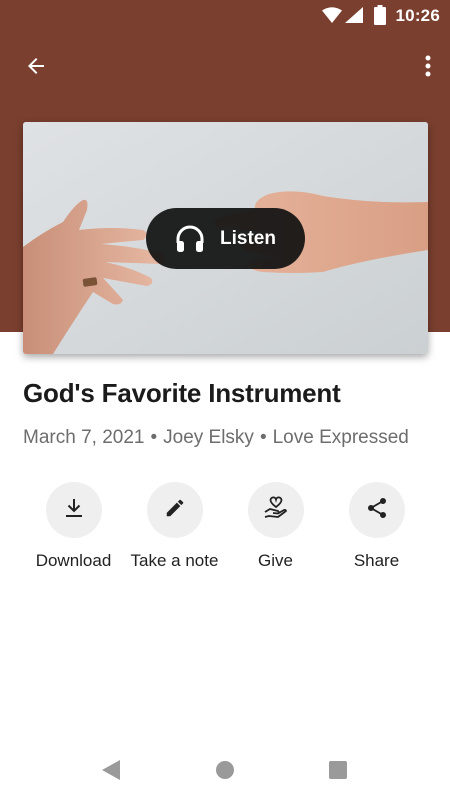 The image size is (450, 800). I want to click on pencil-icon, so click(175, 510).